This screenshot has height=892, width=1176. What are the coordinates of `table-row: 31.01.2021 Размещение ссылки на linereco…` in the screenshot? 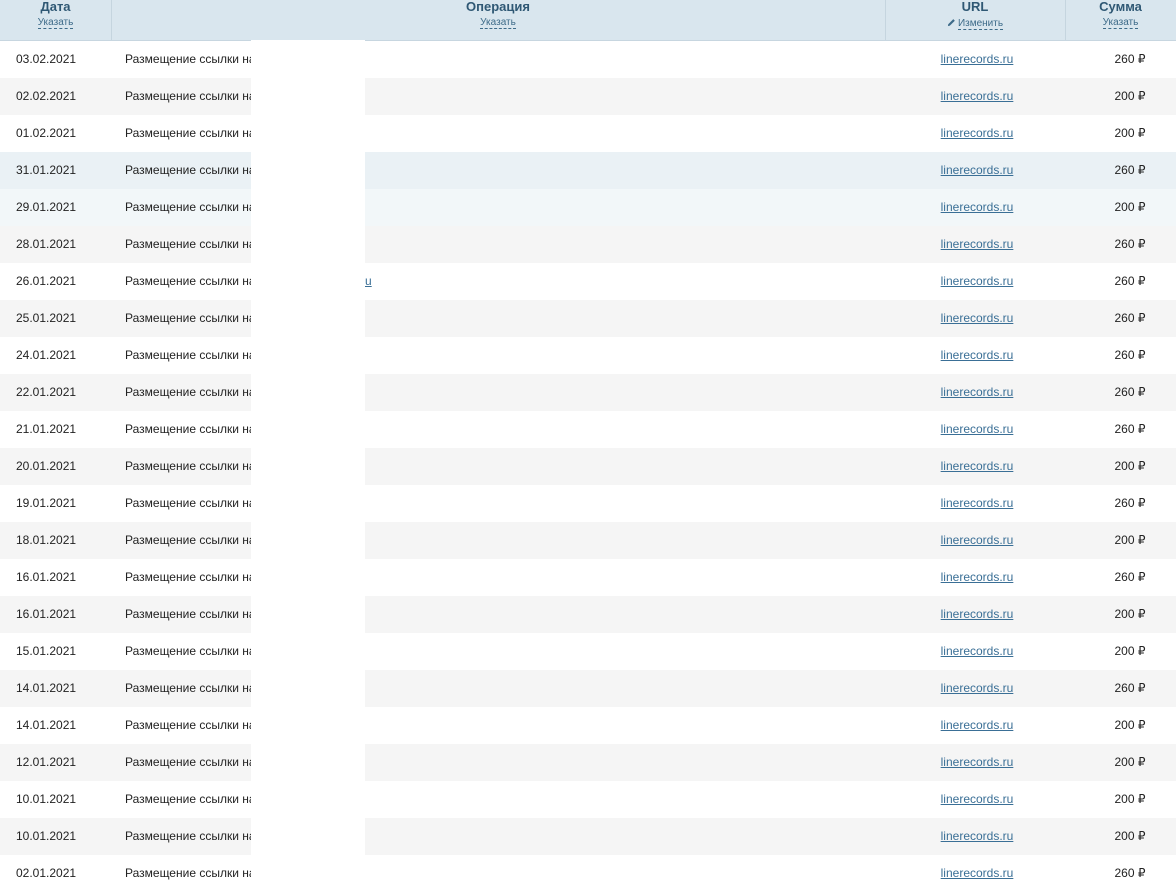 It's located at (588, 170).